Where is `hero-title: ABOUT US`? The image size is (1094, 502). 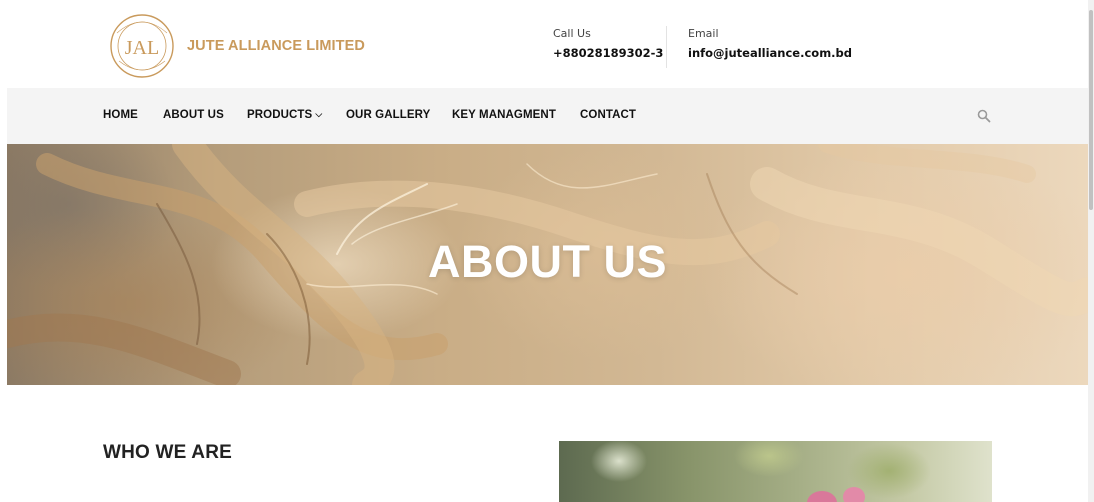 hero-title: ABOUT US is located at coordinates (547, 261).